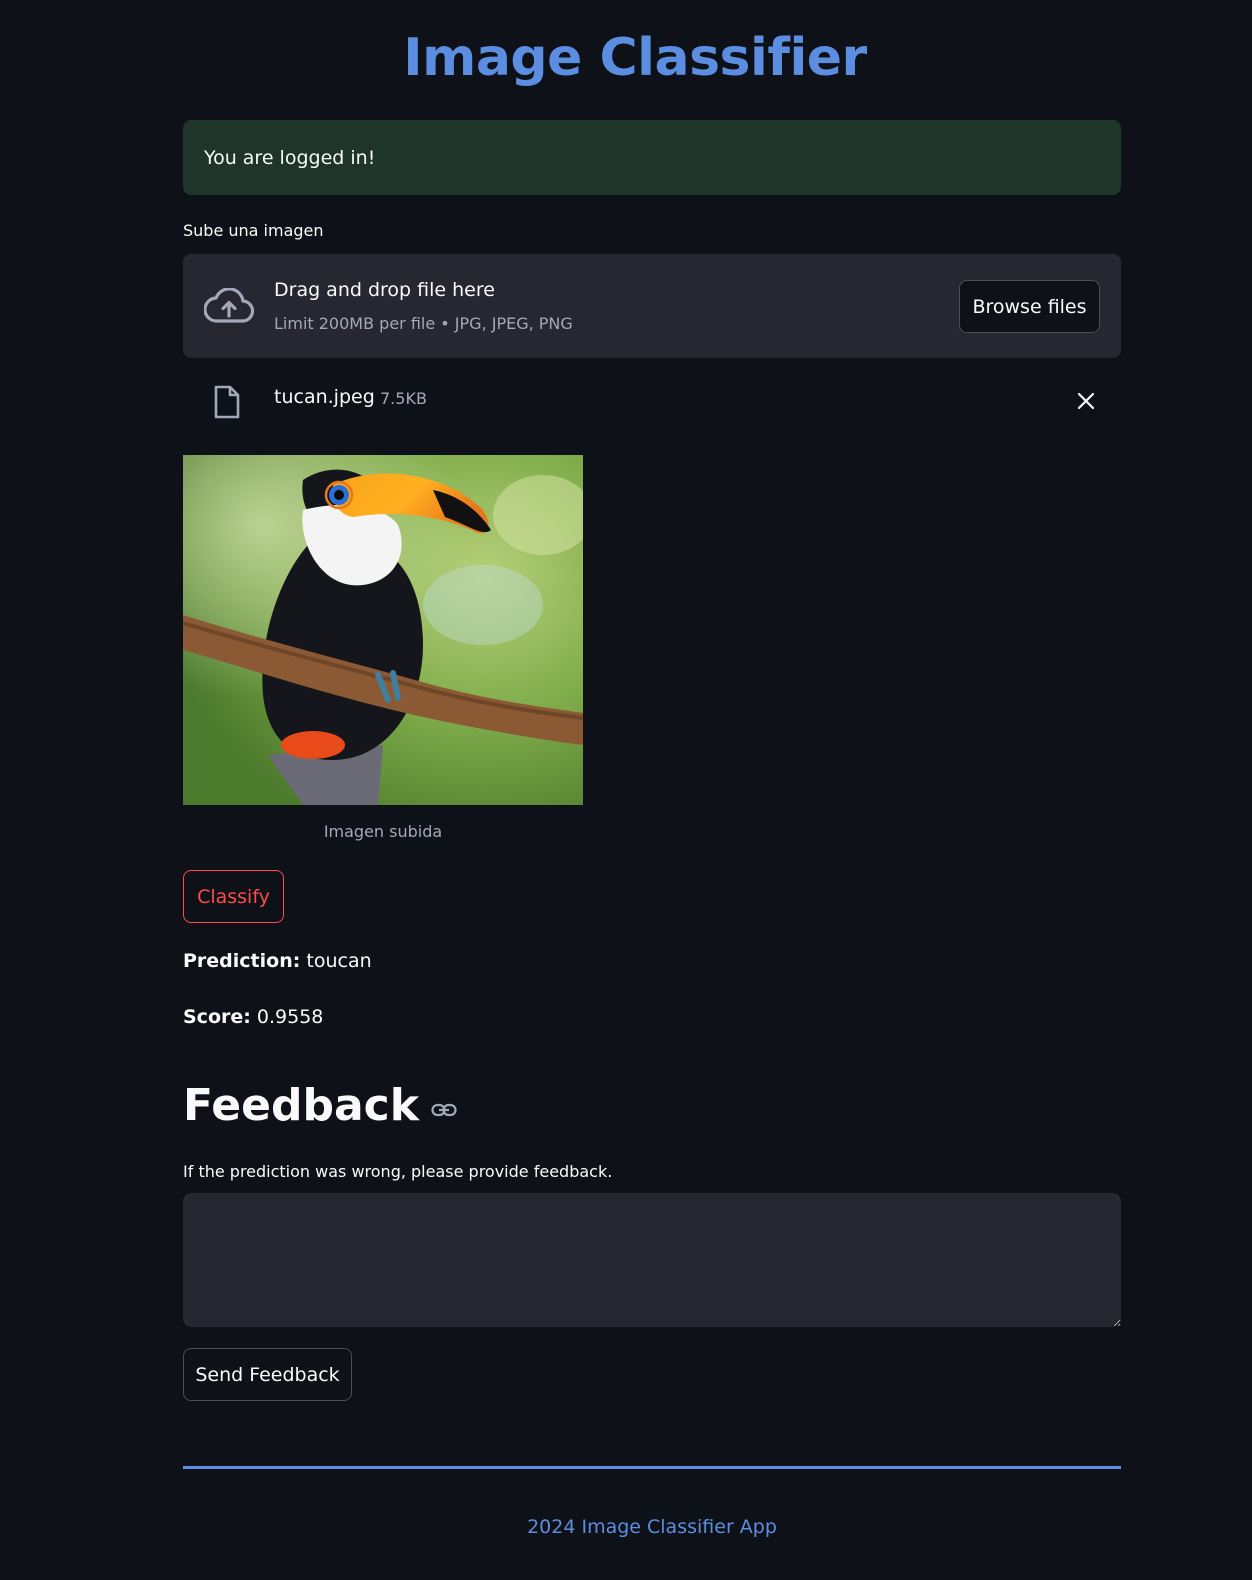  What do you see at coordinates (290, 157) in the screenshot?
I see `alert-text: You are logged in!` at bounding box center [290, 157].